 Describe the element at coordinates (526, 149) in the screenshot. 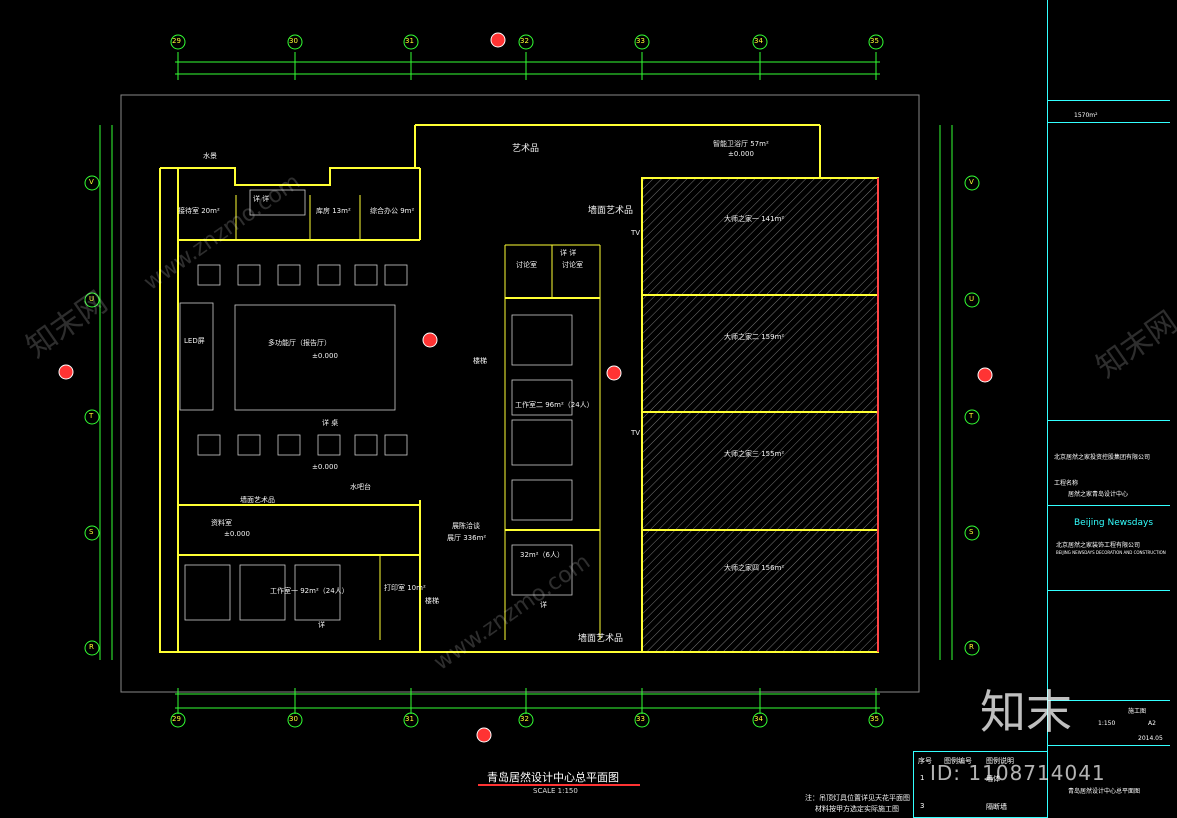

I see `room-label: 艺术品` at that location.